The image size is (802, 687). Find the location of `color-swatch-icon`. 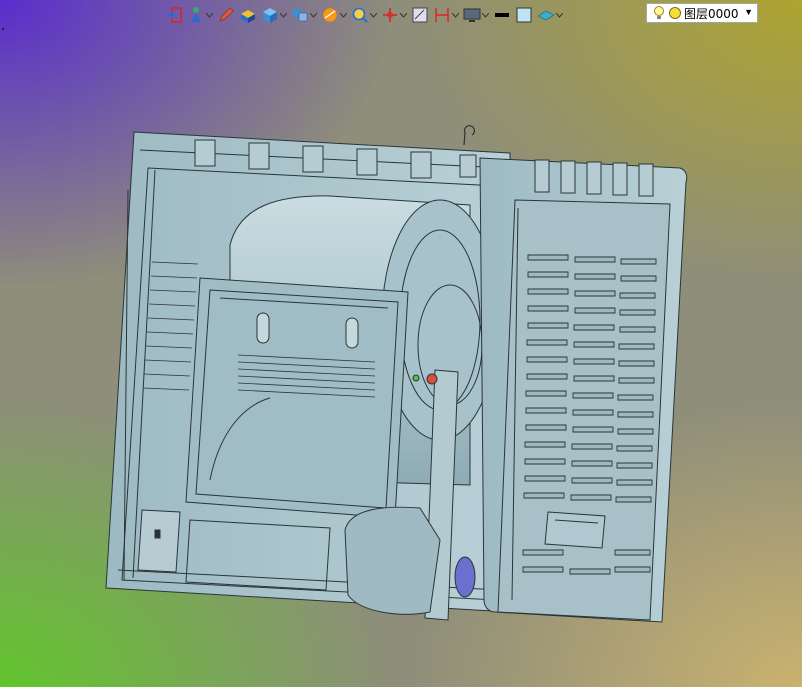

color-swatch-icon is located at coordinates (524, 15).